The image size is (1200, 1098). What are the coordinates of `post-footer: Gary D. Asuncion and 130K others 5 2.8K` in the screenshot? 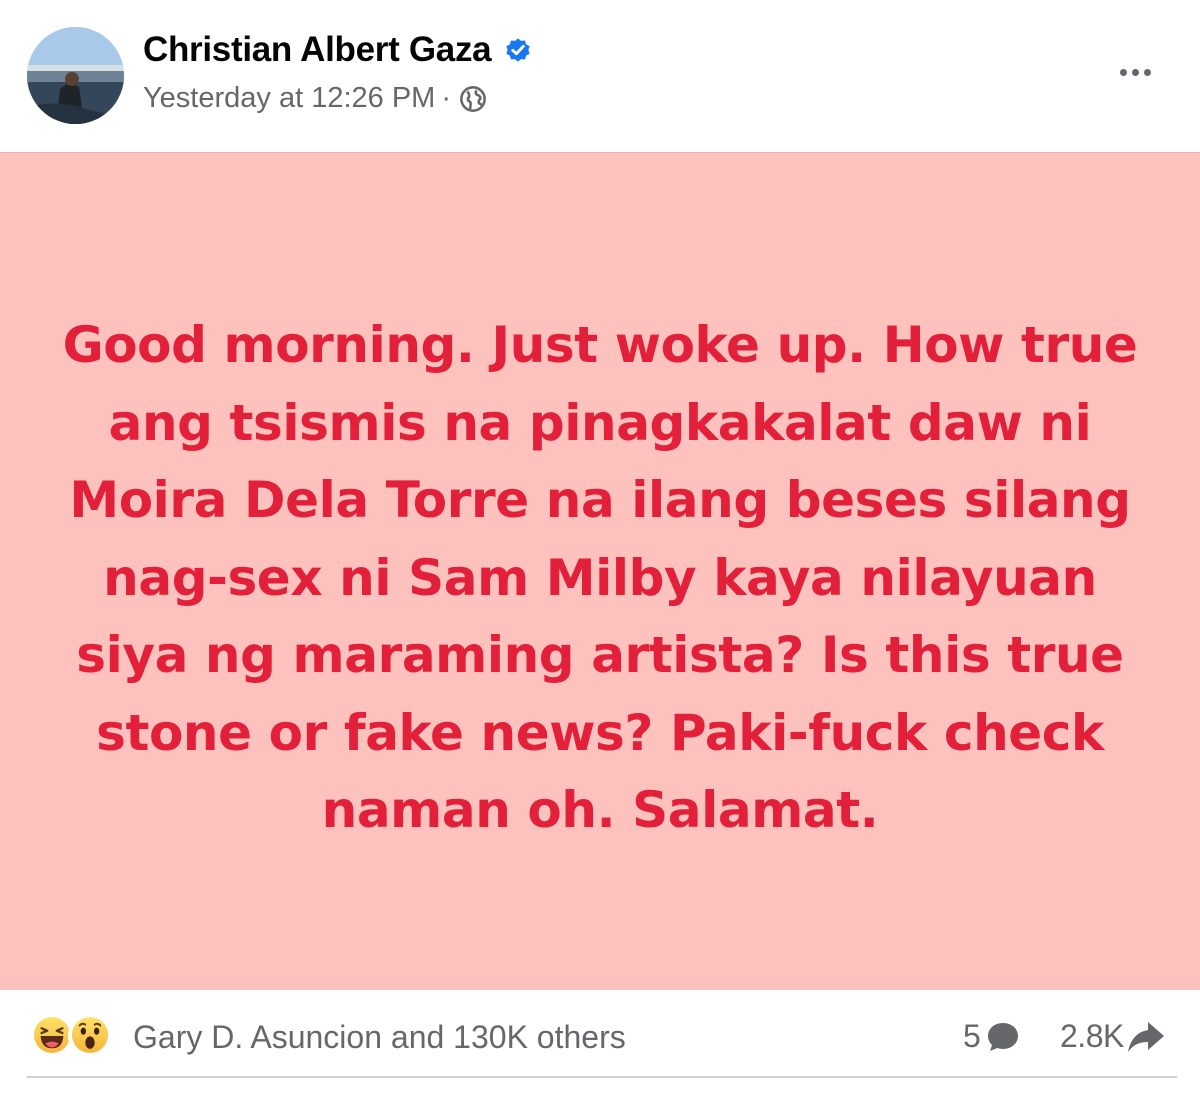 It's located at (600, 1044).